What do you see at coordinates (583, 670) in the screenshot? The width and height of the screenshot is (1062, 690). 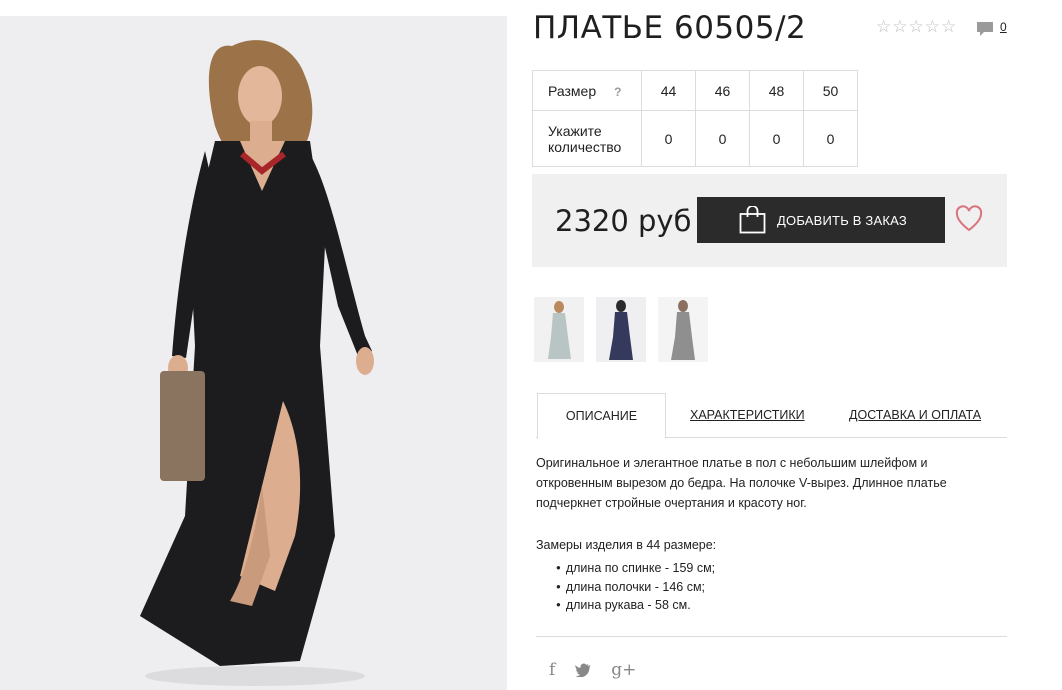 I see `twitter-icon` at bounding box center [583, 670].